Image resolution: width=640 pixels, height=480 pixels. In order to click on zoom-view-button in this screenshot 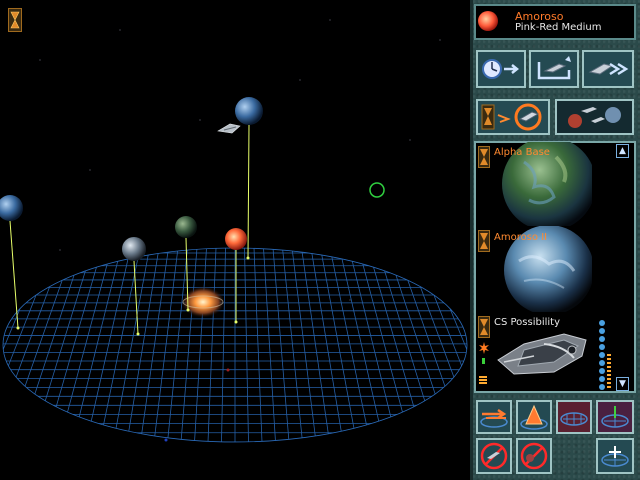, I will do `click(534, 417)`.